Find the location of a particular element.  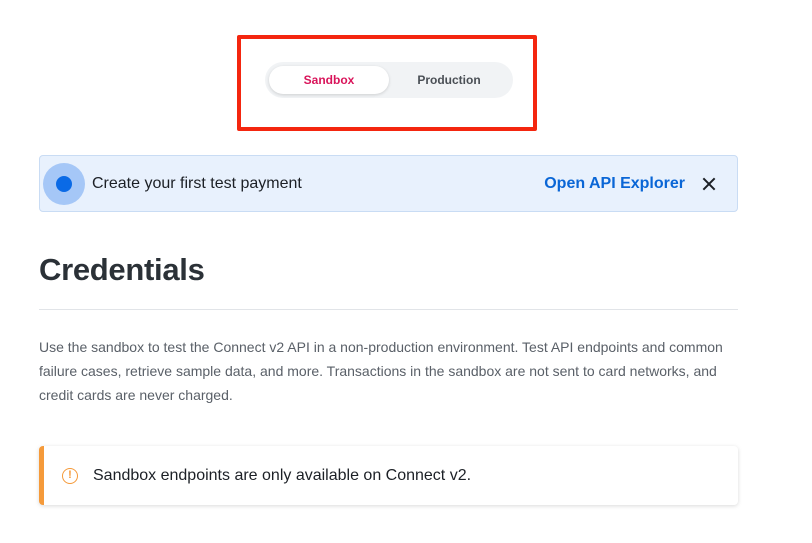

warning-icon: ! is located at coordinates (70, 475).